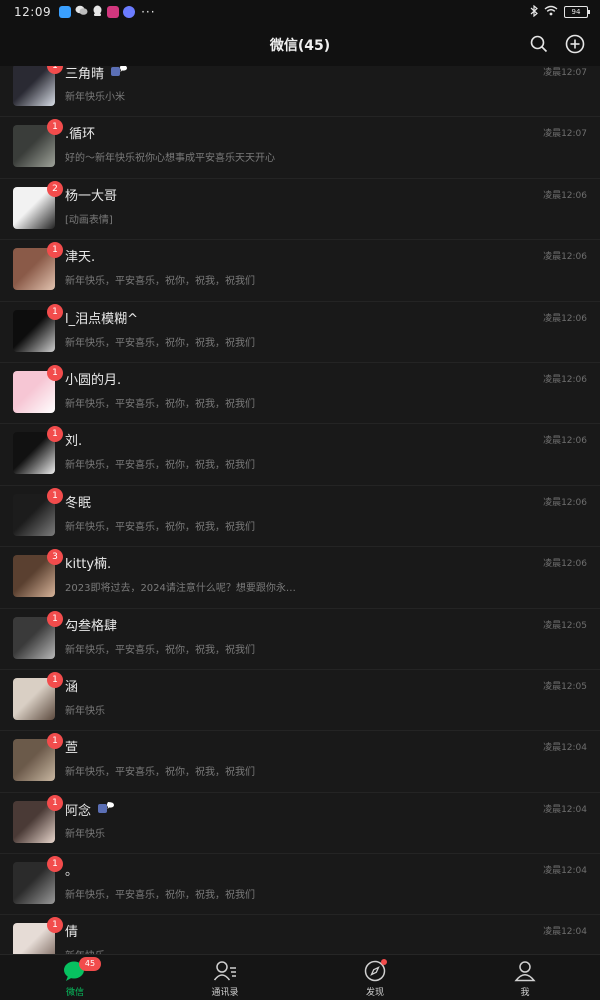  Describe the element at coordinates (332, 84) in the screenshot. I see `chat-body: 三角晴 新年快乐小米` at that location.